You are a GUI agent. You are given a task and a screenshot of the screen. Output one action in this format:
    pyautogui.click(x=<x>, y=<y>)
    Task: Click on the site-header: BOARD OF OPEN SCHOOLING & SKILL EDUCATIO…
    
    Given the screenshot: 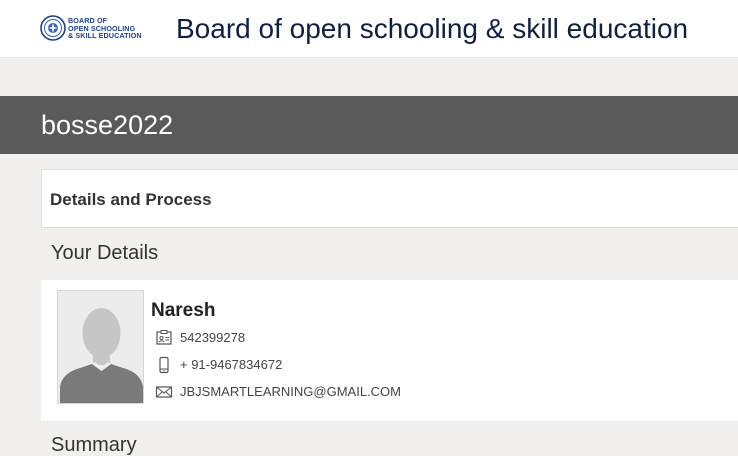 What is the action you would take?
    pyautogui.click(x=369, y=29)
    